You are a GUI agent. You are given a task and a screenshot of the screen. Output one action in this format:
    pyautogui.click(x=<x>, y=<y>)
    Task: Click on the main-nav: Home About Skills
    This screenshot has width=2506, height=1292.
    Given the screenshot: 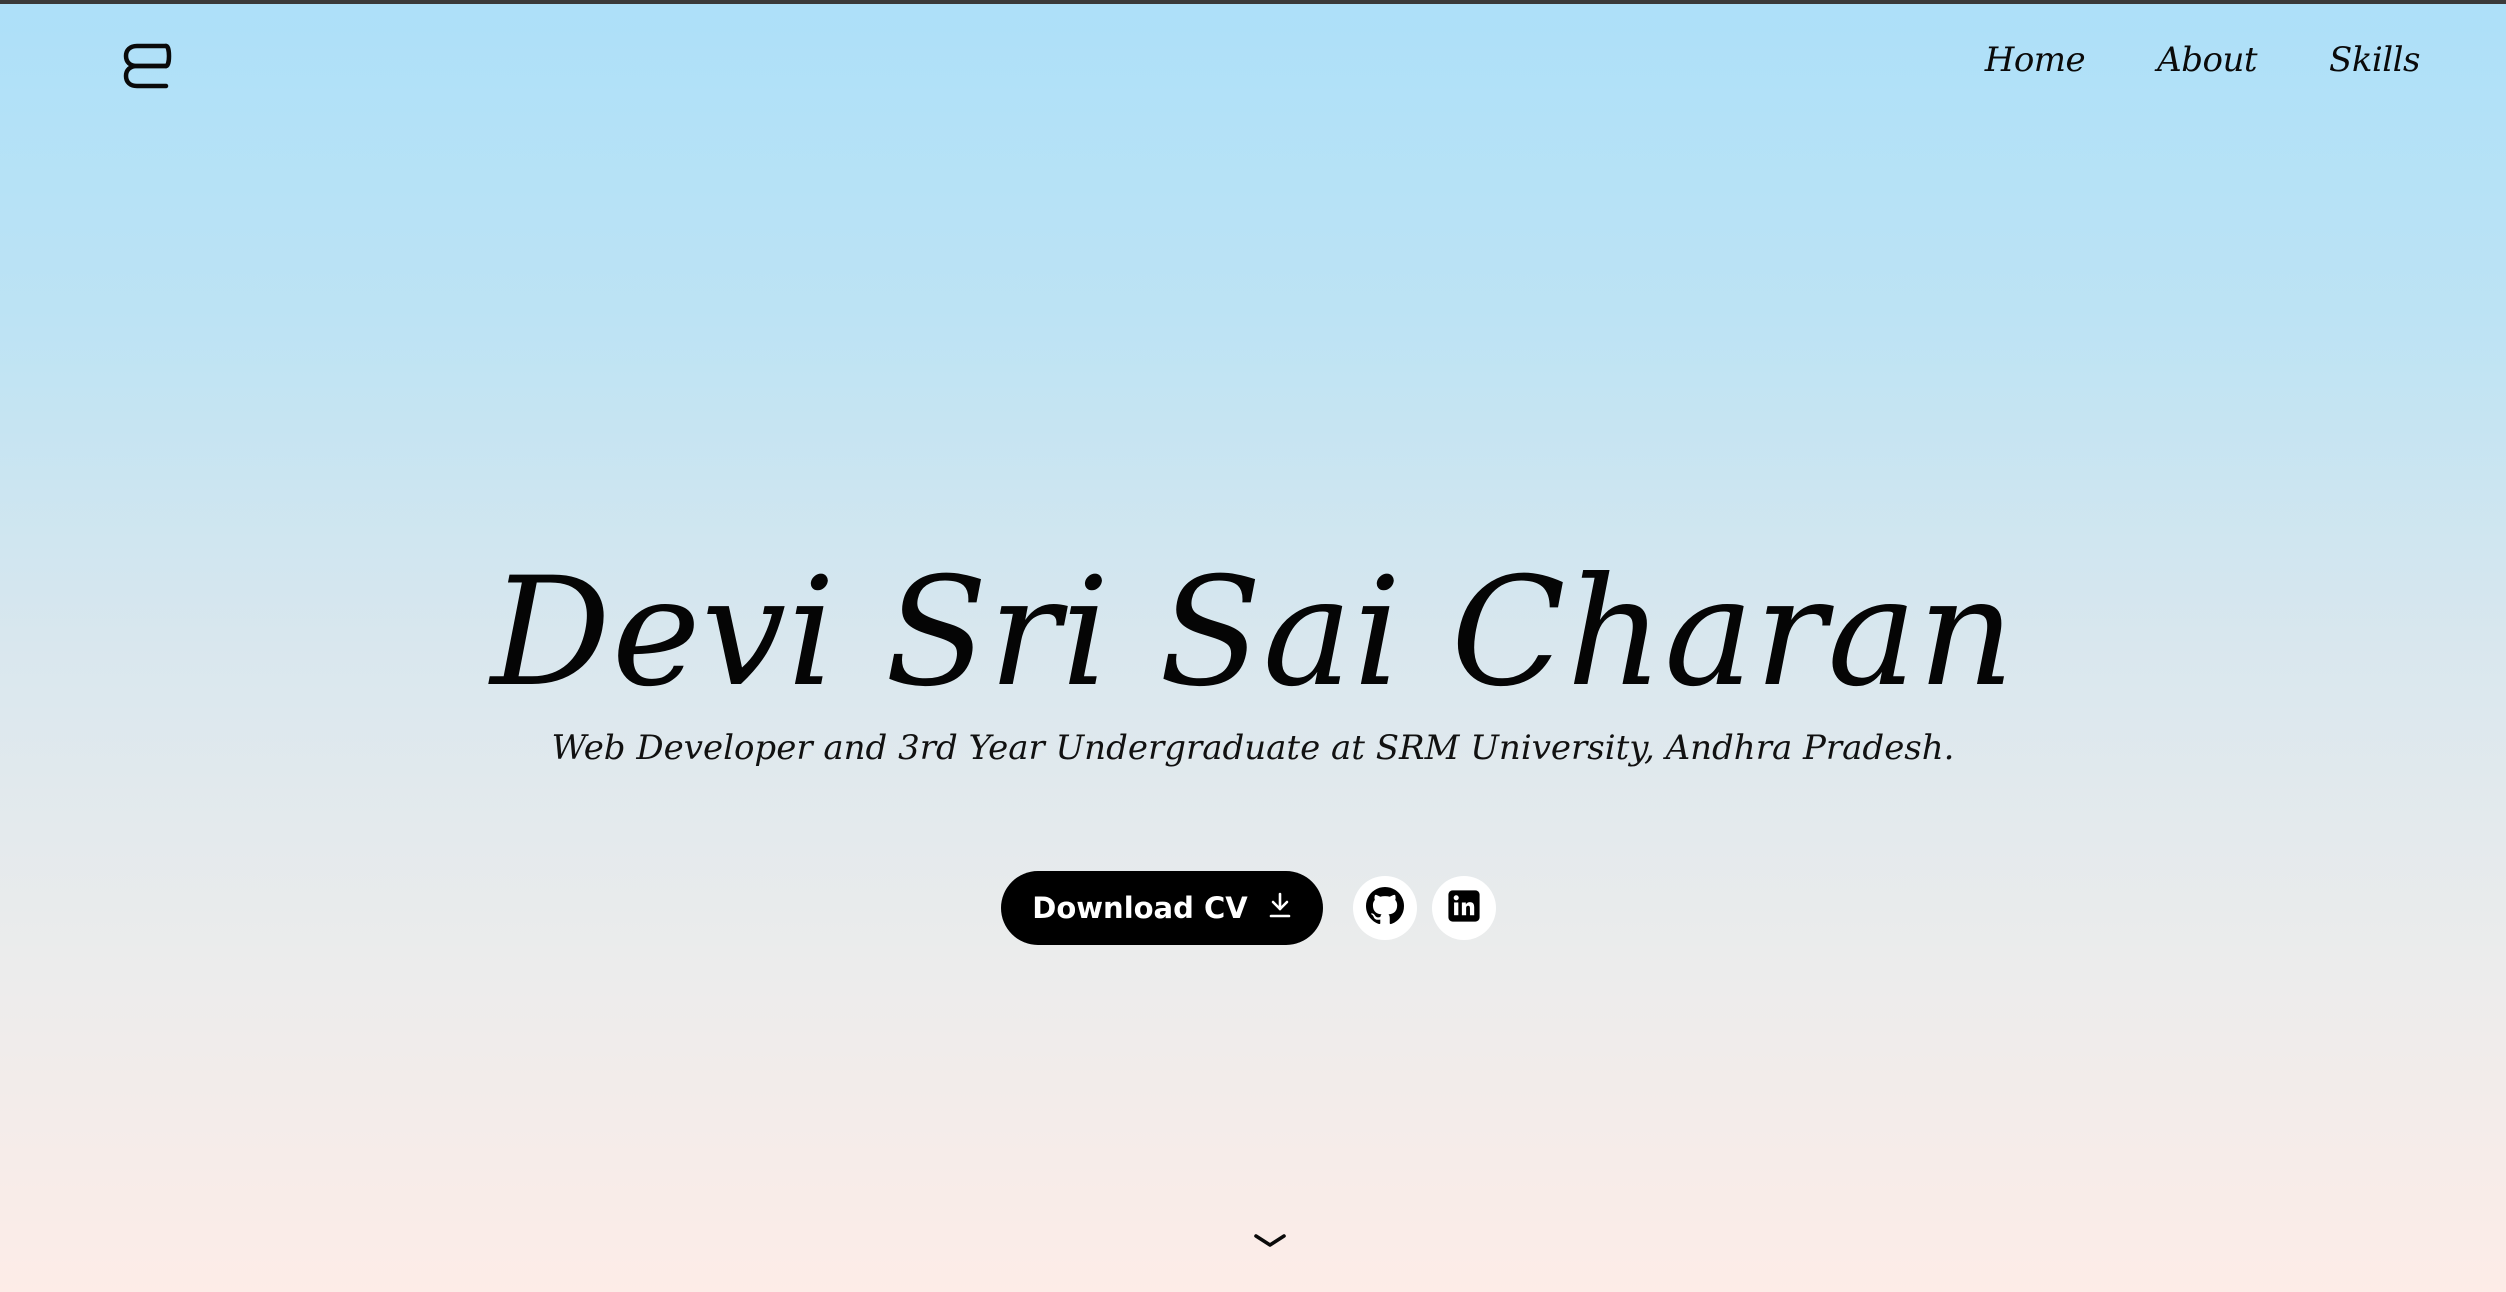 What is the action you would take?
    pyautogui.click(x=2203, y=60)
    